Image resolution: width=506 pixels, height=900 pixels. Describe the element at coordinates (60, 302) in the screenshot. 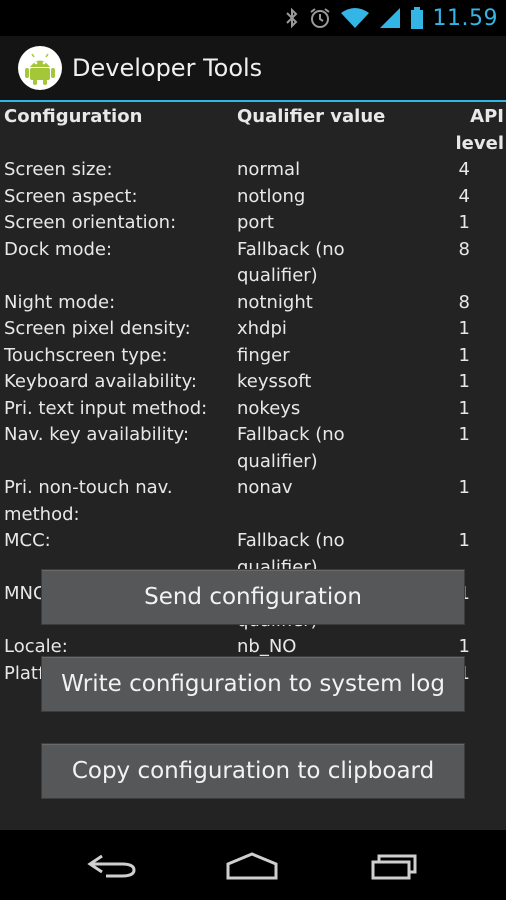

I see `config-name: Night mode:` at that location.